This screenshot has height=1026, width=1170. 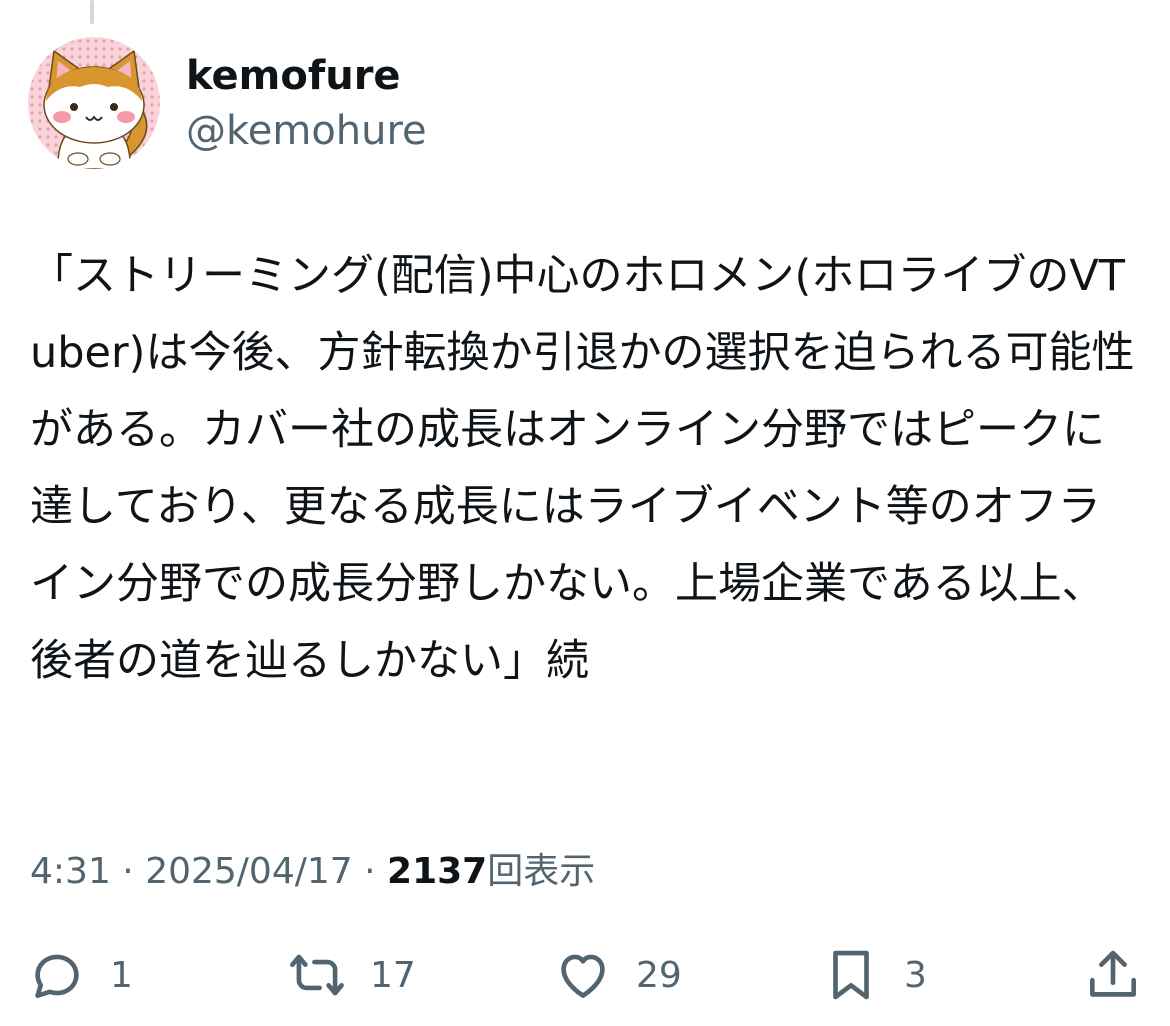 What do you see at coordinates (659, 975) in the screenshot?
I see `like-count: 29` at bounding box center [659, 975].